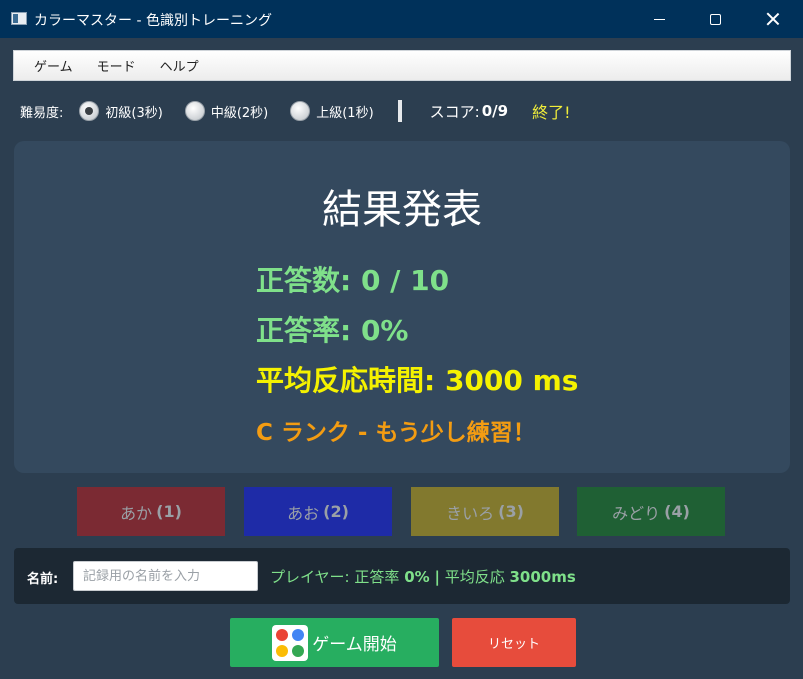 Image resolution: width=803 pixels, height=679 pixels. I want to click on difficulty-medium-radio, so click(194, 111).